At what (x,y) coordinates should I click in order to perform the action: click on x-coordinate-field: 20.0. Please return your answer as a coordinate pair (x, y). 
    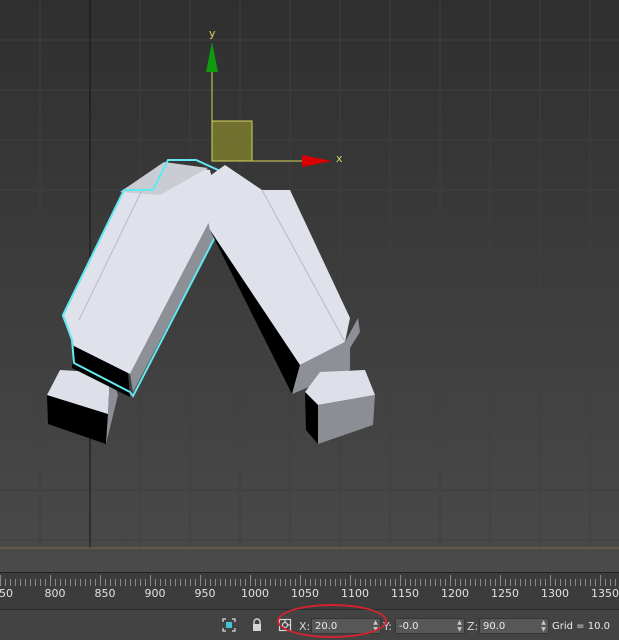
    Looking at the image, I should click on (346, 626).